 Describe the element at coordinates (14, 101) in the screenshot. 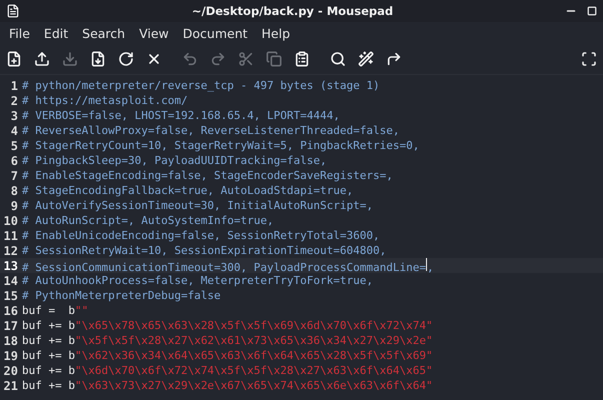

I see `line-number: 2` at that location.